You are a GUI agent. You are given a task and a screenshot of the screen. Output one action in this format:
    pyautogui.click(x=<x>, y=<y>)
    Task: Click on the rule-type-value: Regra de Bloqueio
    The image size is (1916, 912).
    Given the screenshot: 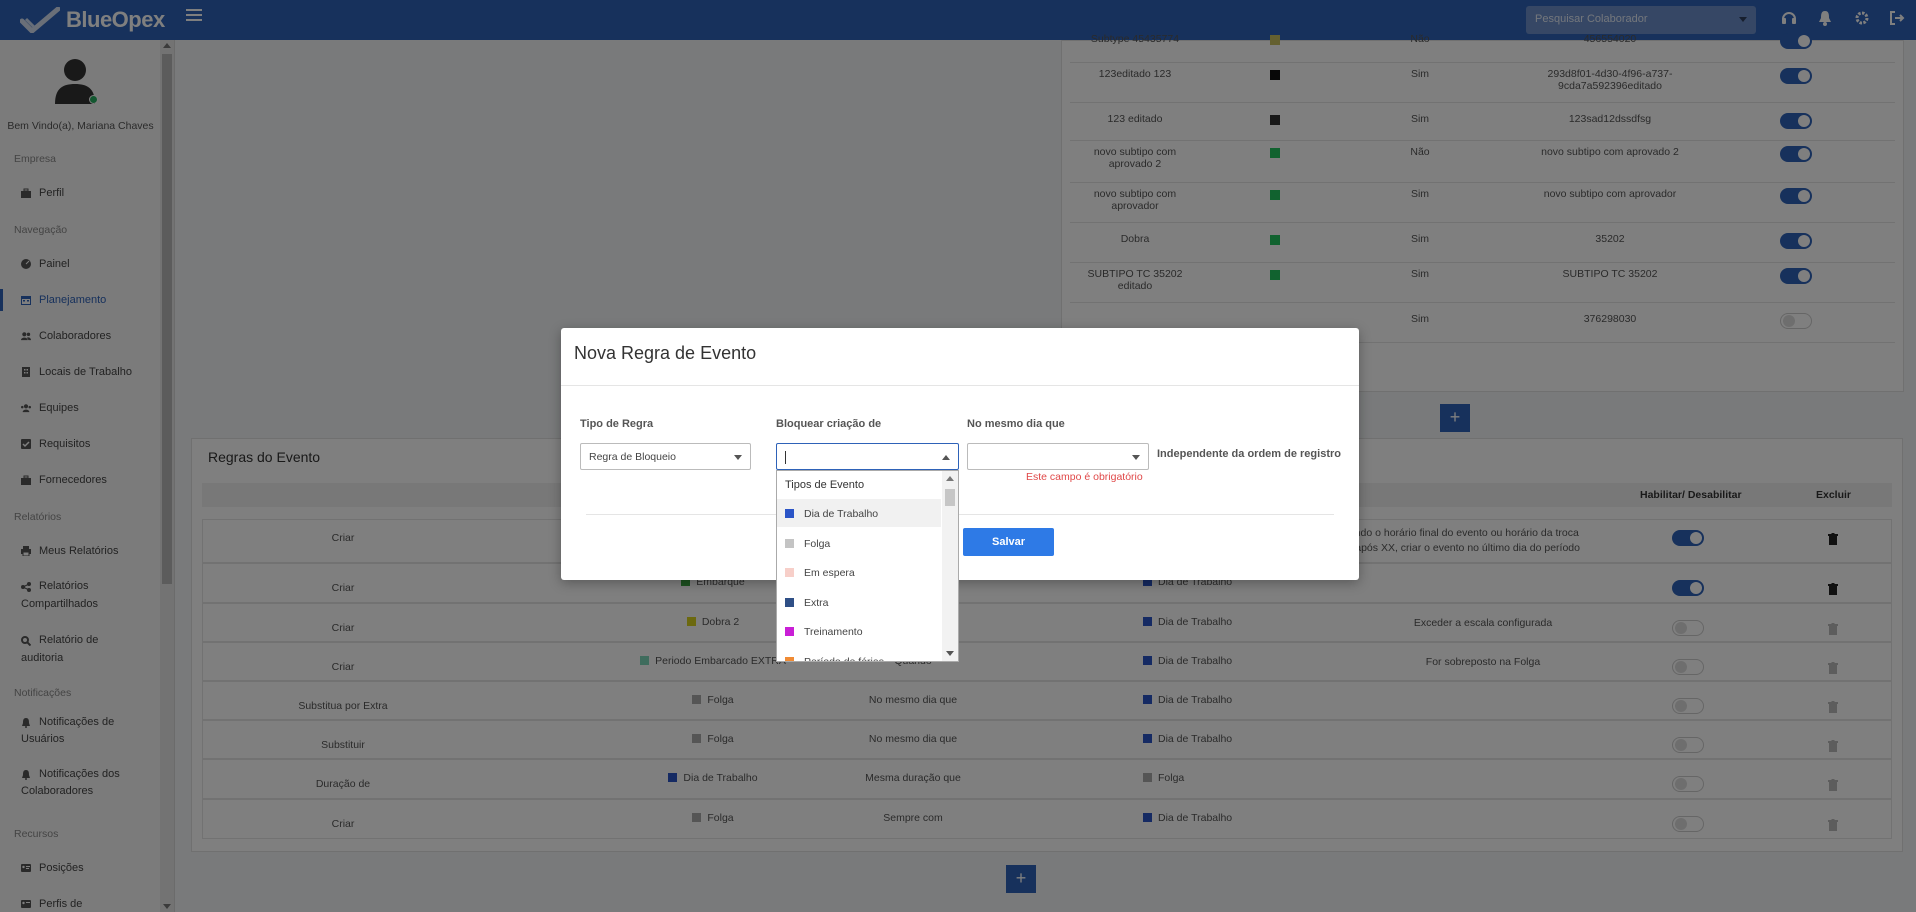 What is the action you would take?
    pyautogui.click(x=632, y=457)
    